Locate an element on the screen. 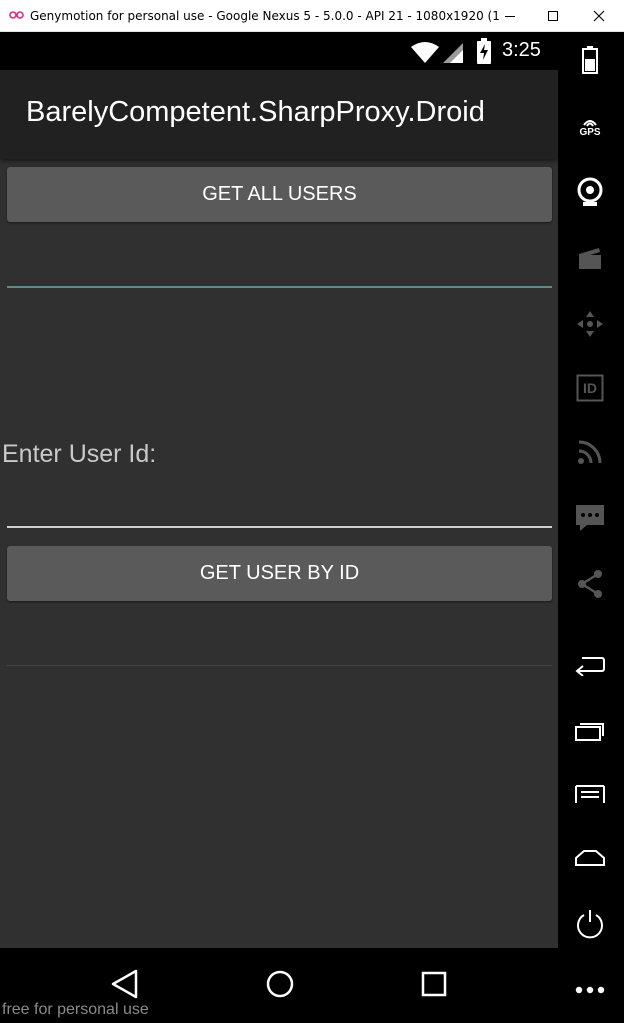 The height and width of the screenshot is (1023, 624). menu-icon is located at coordinates (590, 794).